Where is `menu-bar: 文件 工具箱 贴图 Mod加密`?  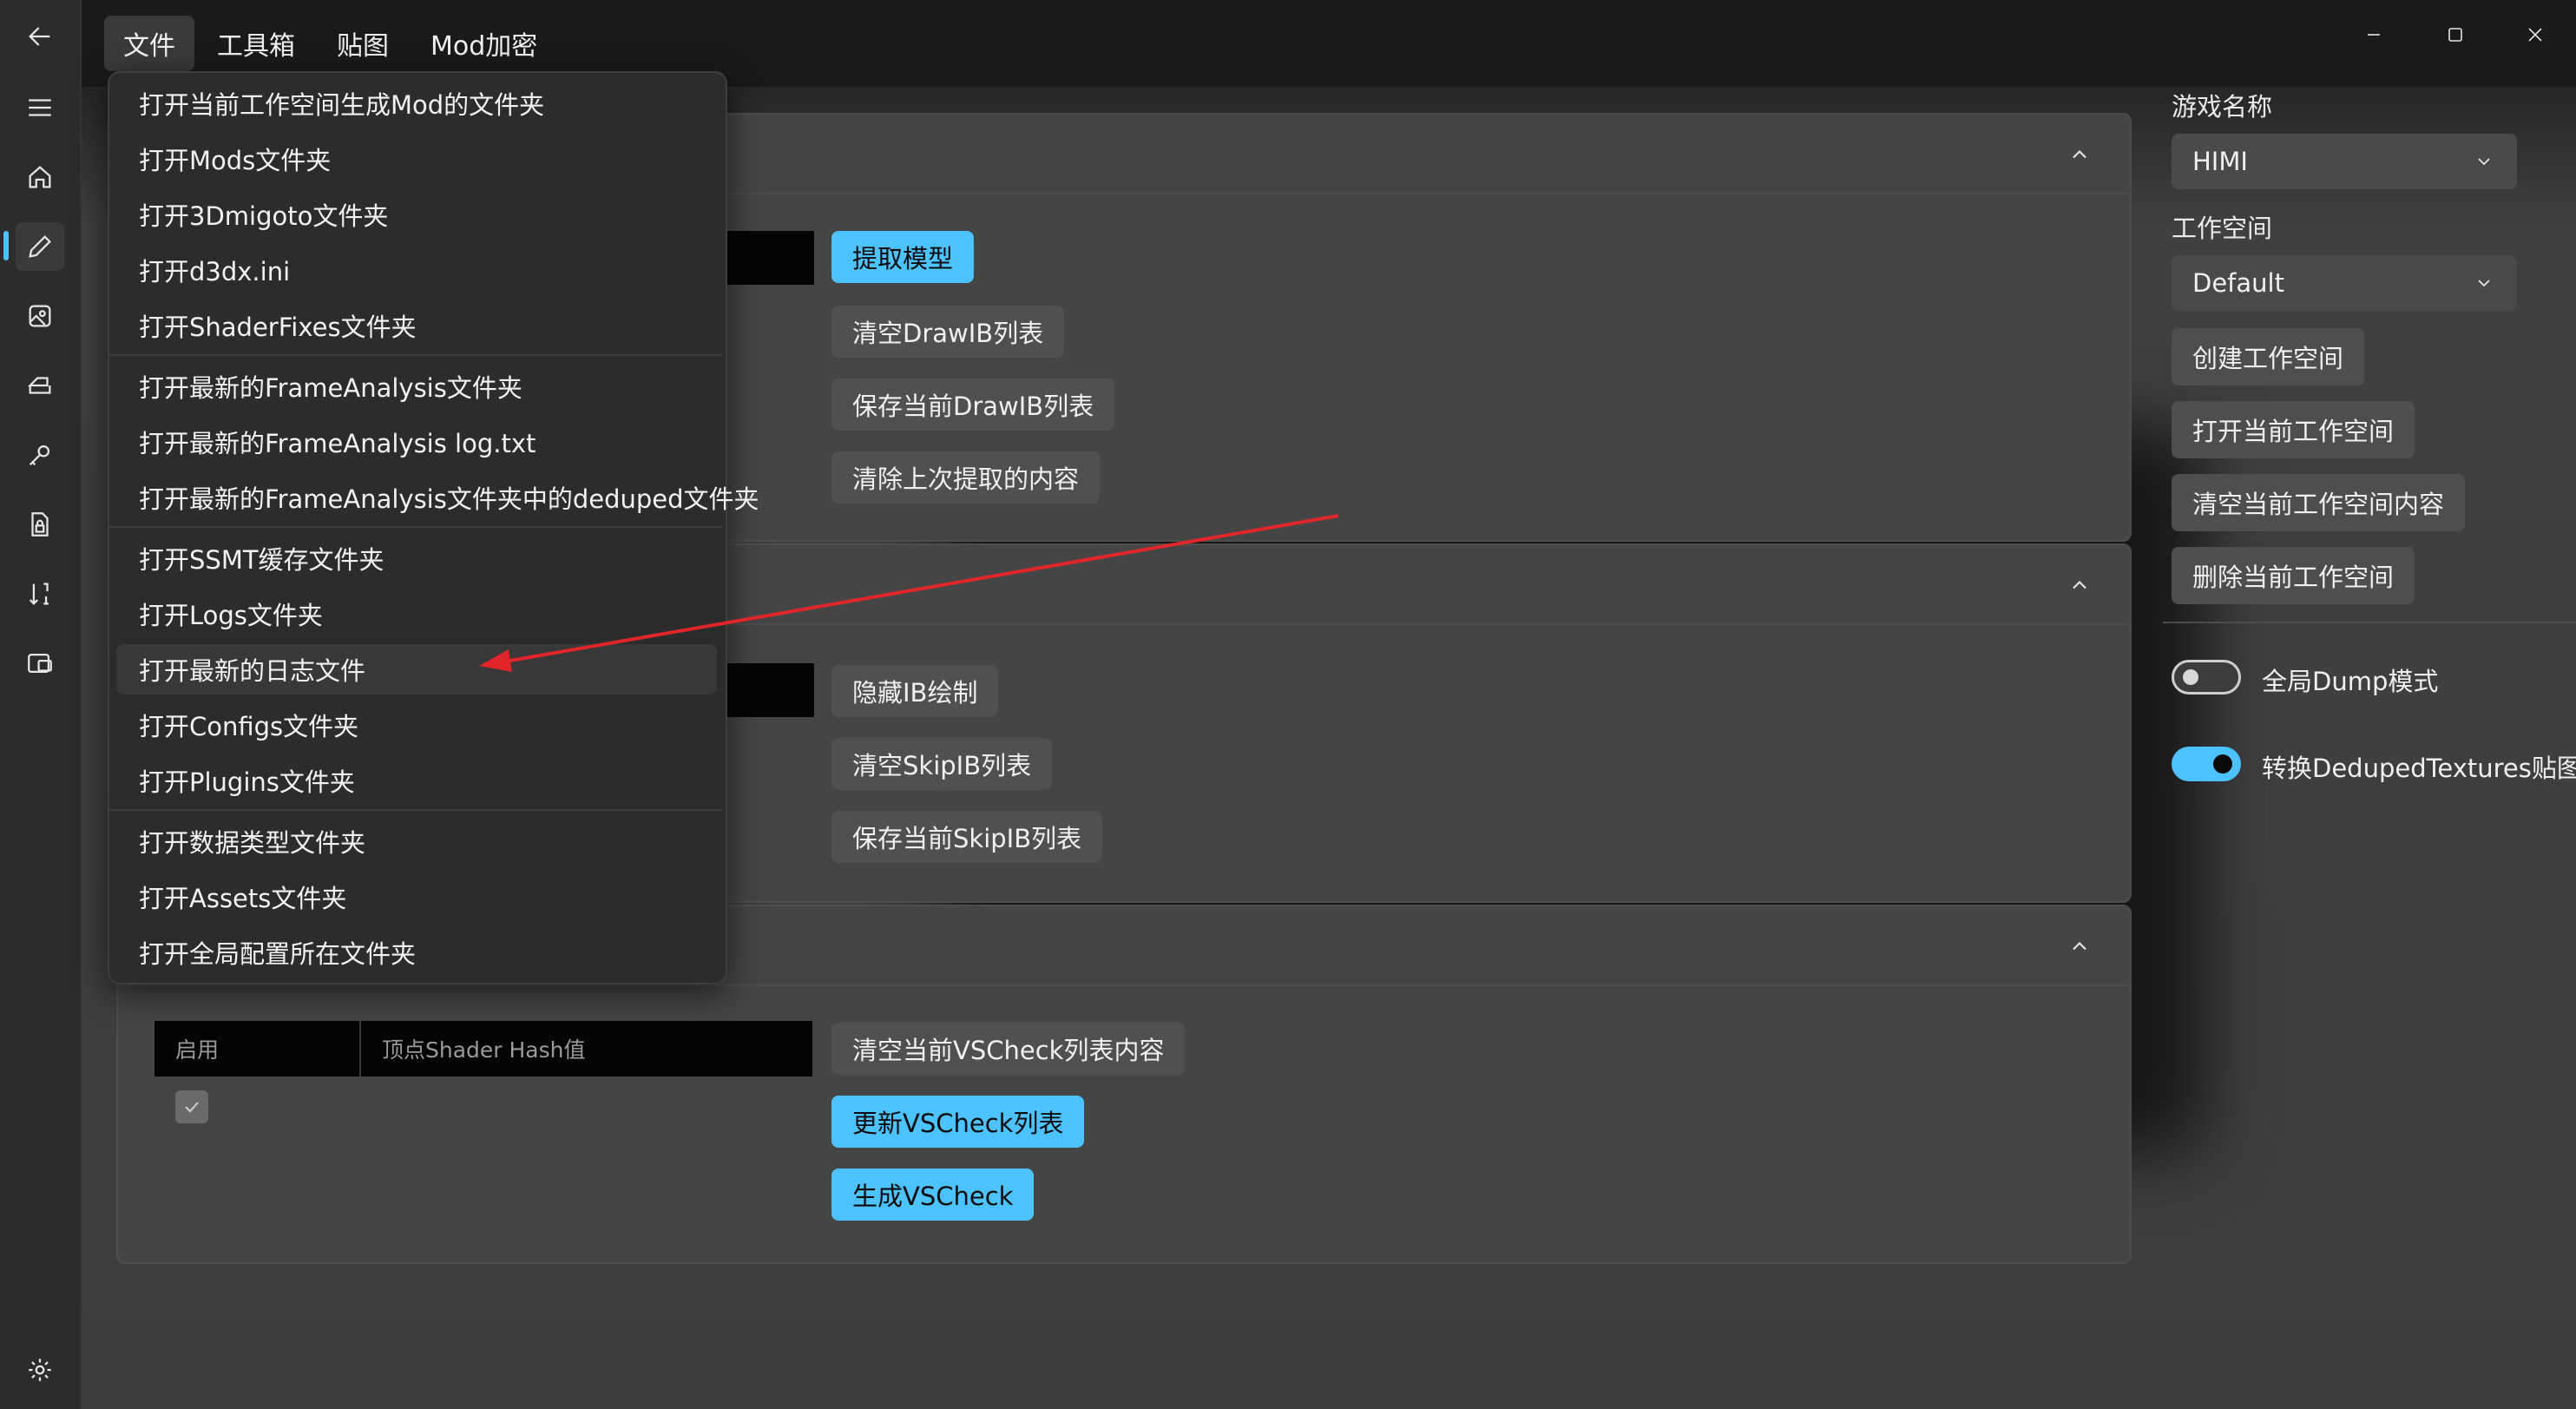 menu-bar: 文件 工具箱 贴图 Mod加密 is located at coordinates (330, 43).